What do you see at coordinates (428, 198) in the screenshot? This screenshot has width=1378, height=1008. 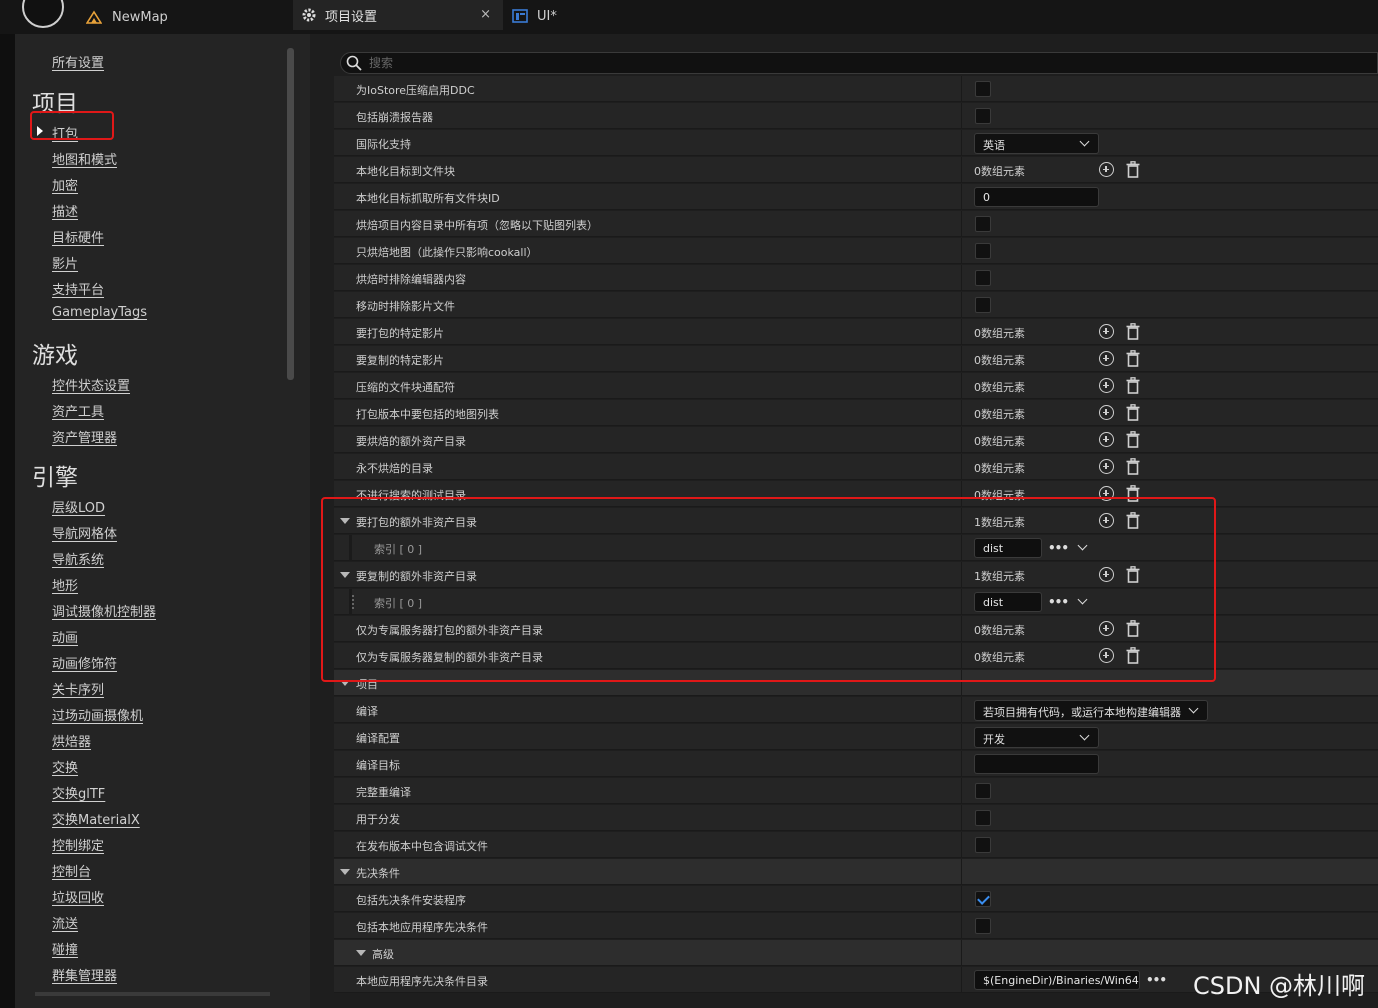 I see `setting-name: 本地化目标抓取所有文件块ID` at bounding box center [428, 198].